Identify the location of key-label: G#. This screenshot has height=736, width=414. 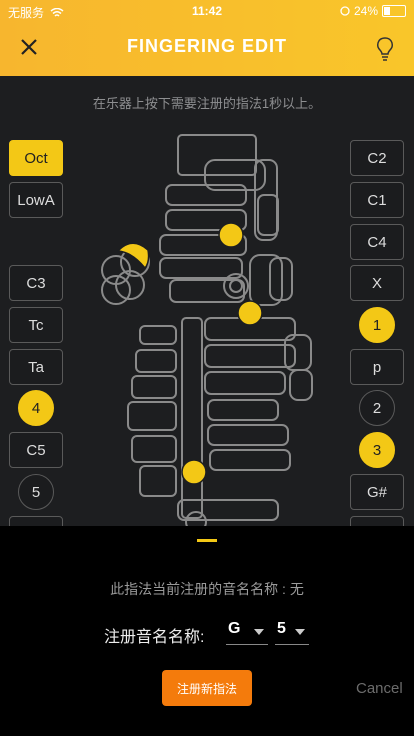
(376, 492).